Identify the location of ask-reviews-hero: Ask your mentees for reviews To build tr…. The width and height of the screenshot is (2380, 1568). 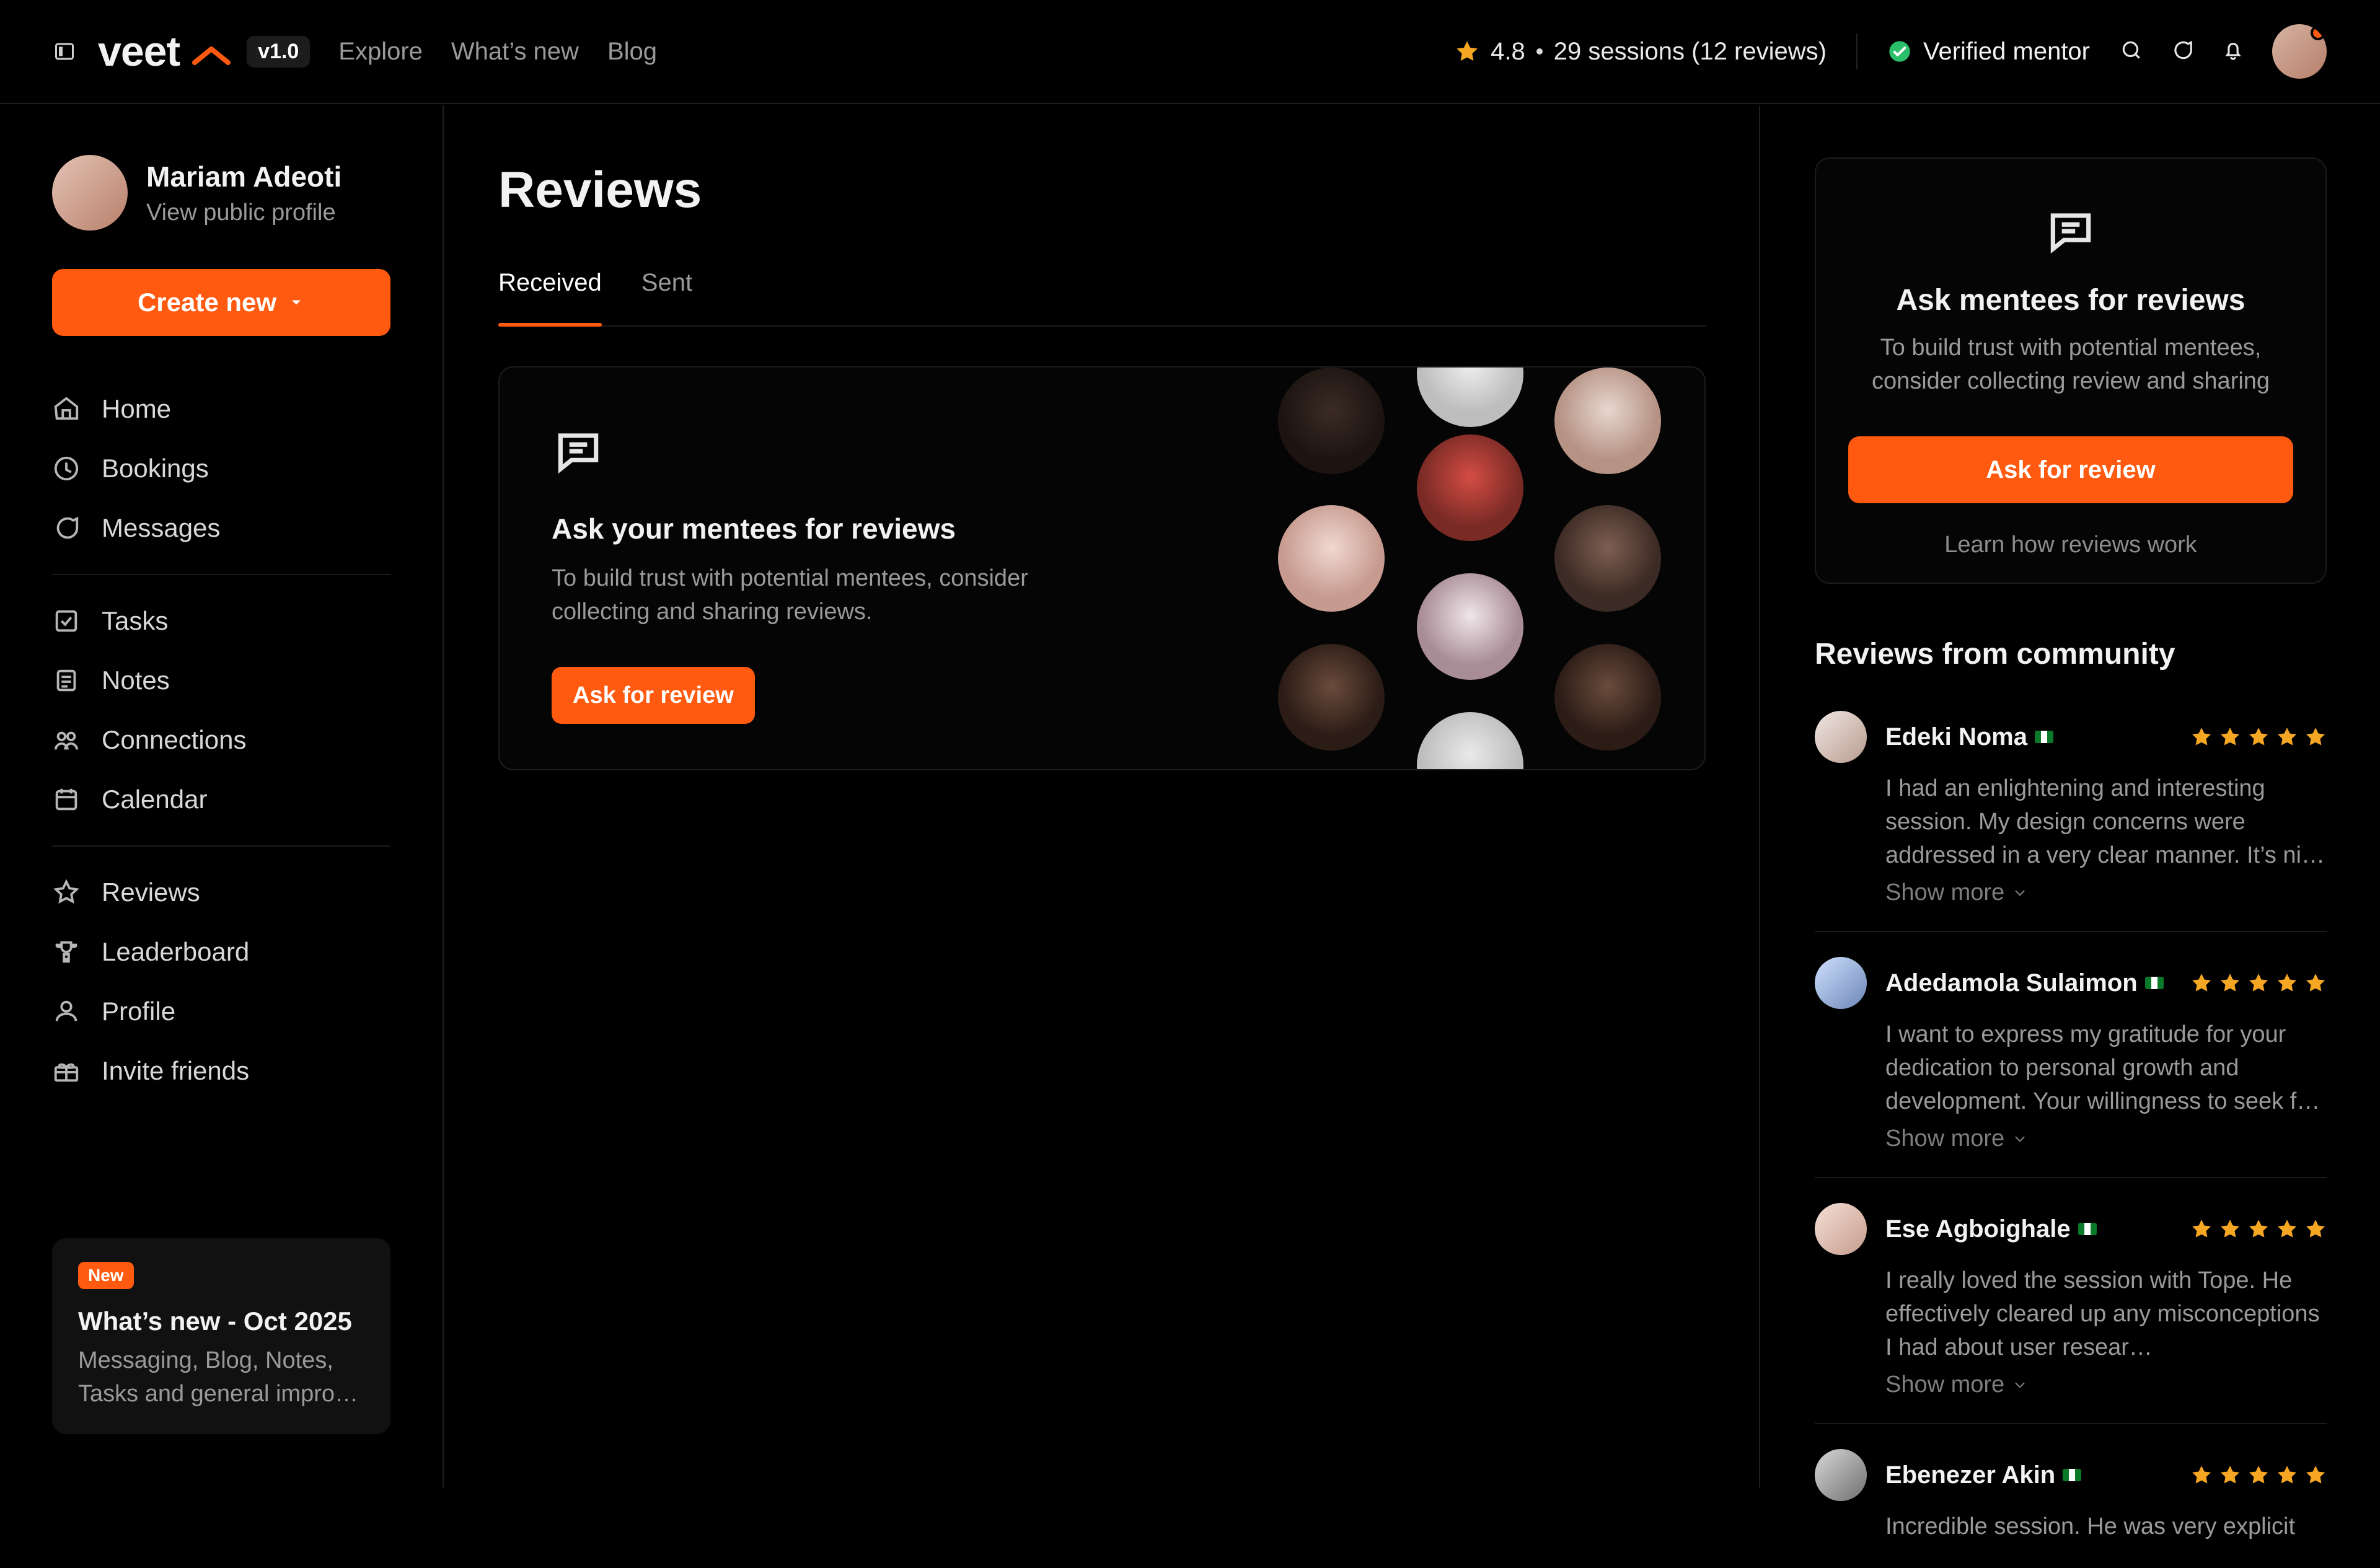
(1102, 568).